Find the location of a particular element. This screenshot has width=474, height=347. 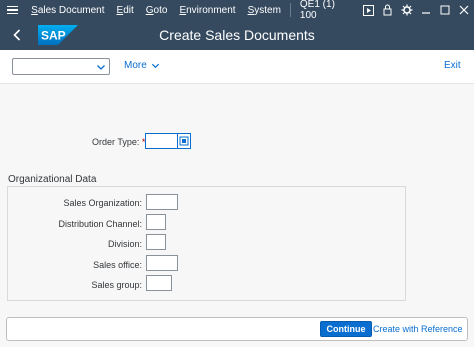

system-info: QE1 (1) 100 is located at coordinates (317, 10).